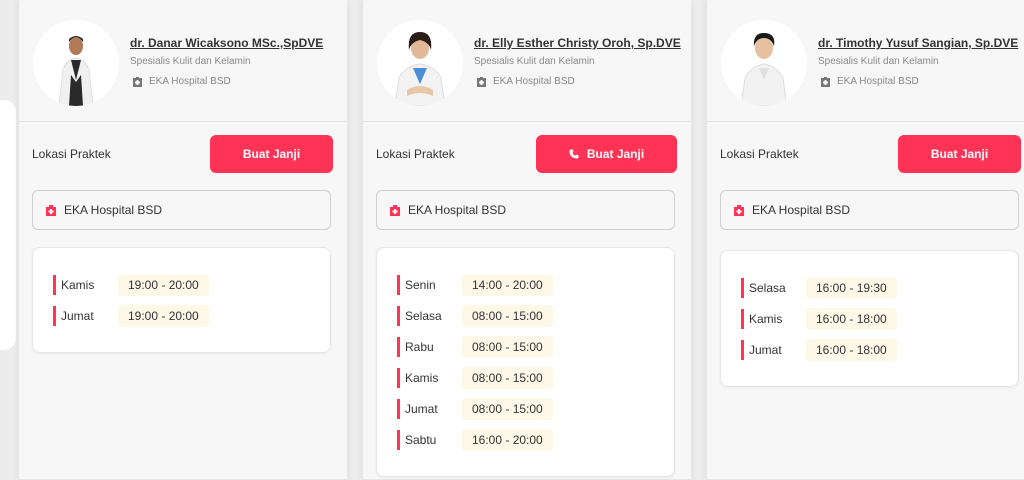 The height and width of the screenshot is (480, 1024). What do you see at coordinates (419, 346) in the screenshot?
I see `schedule-day: Rabu` at bounding box center [419, 346].